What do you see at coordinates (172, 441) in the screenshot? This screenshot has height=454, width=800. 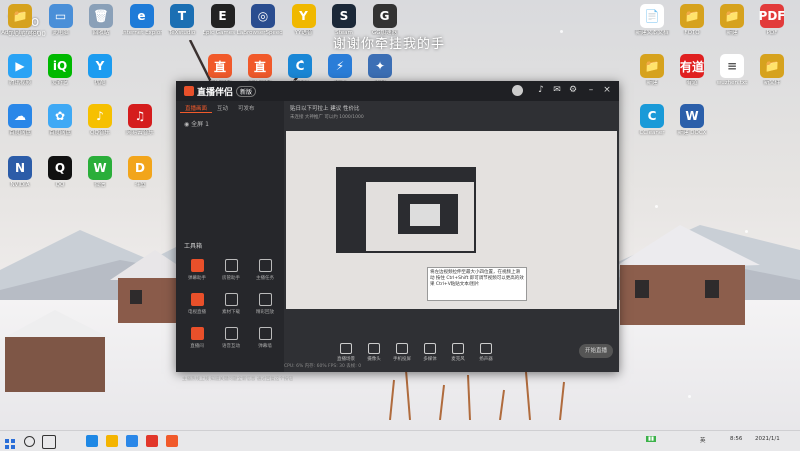 I see `live-companion-taskbar-icon` at bounding box center [172, 441].